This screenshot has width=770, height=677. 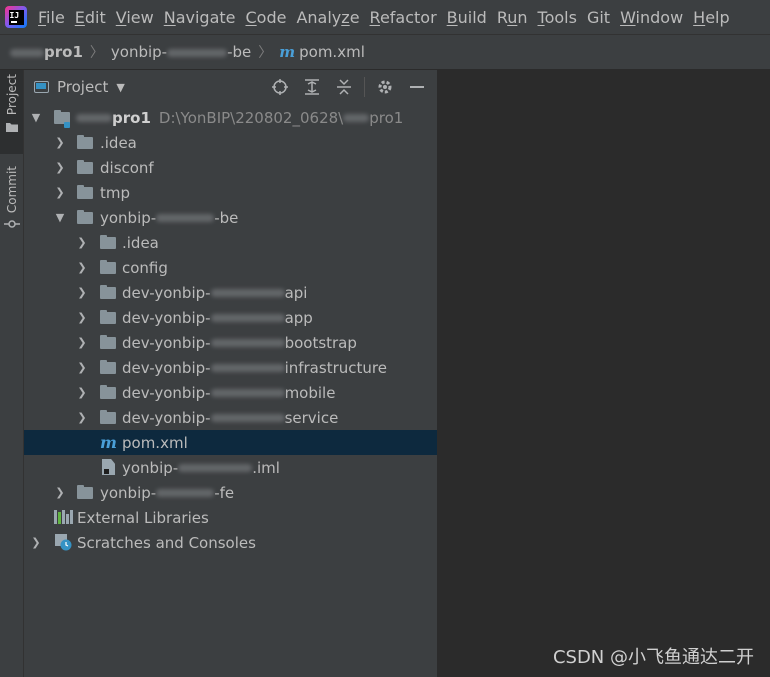 What do you see at coordinates (403, 17) in the screenshot?
I see `menu-refactor: Refactor` at bounding box center [403, 17].